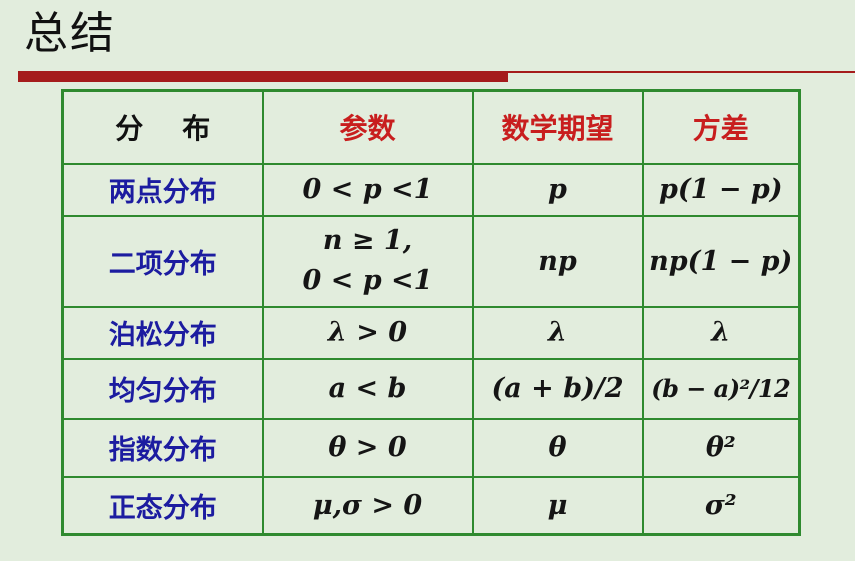  I want to click on expectation-value: np, so click(557, 261).